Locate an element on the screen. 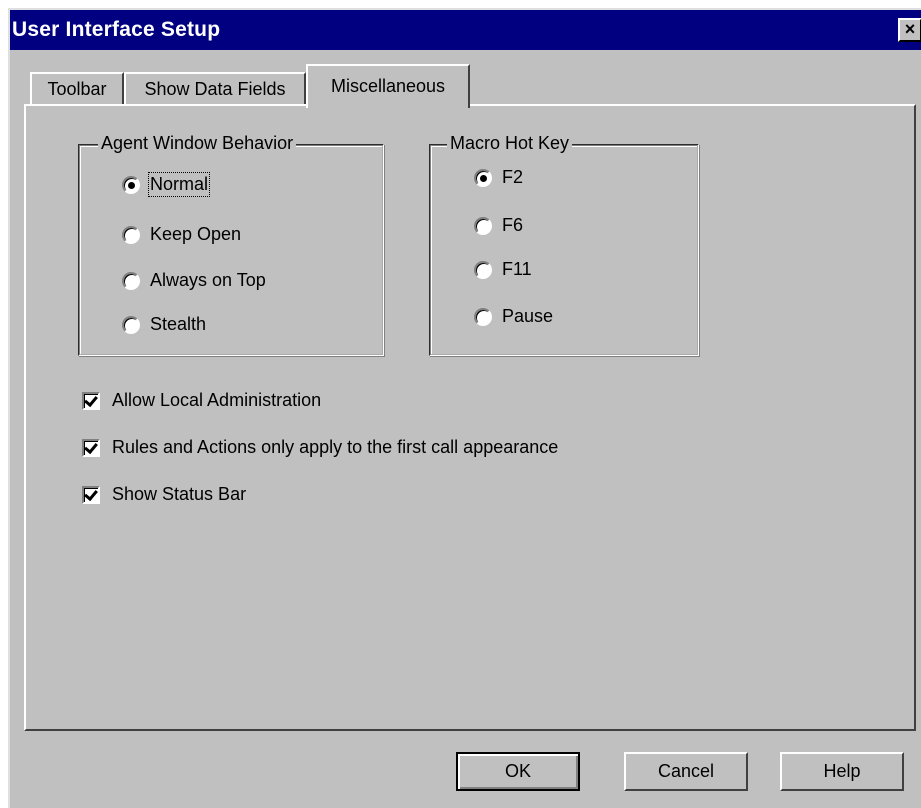 Image resolution: width=921 pixels, height=808 pixels. tab-show-data-fields-label: Show Data Fields is located at coordinates (215, 89).